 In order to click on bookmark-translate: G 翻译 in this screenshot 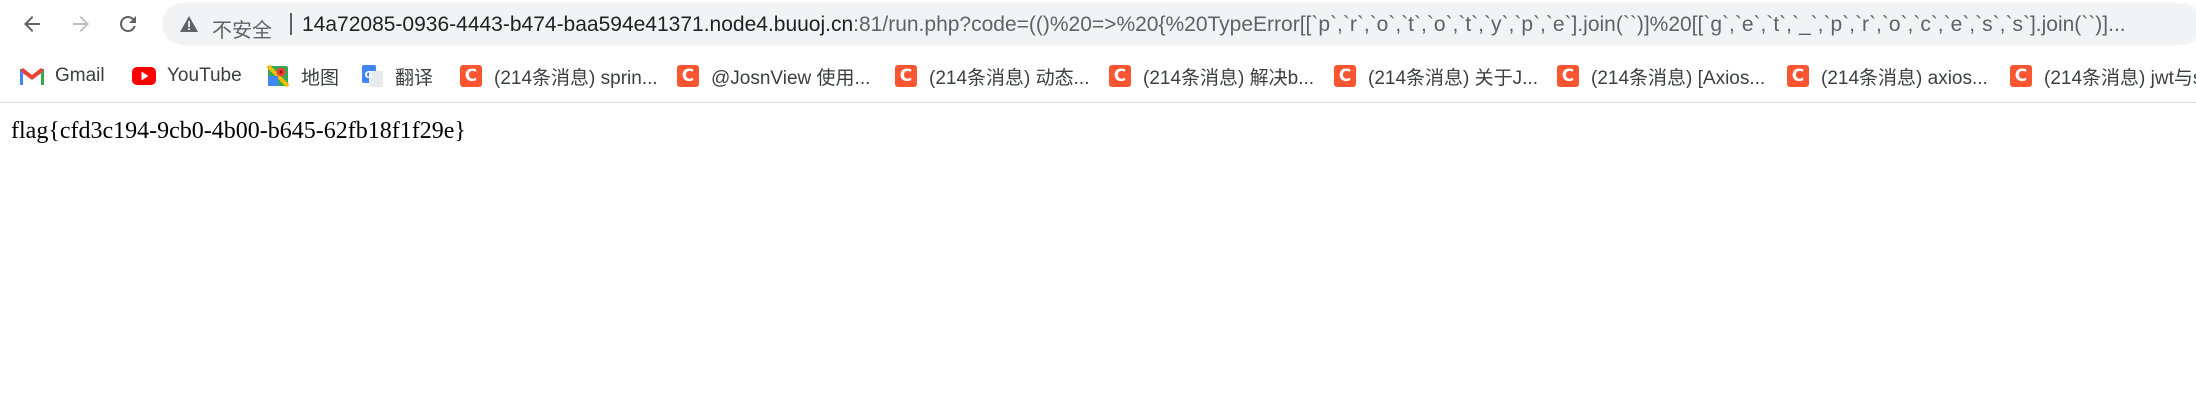, I will do `click(396, 76)`.